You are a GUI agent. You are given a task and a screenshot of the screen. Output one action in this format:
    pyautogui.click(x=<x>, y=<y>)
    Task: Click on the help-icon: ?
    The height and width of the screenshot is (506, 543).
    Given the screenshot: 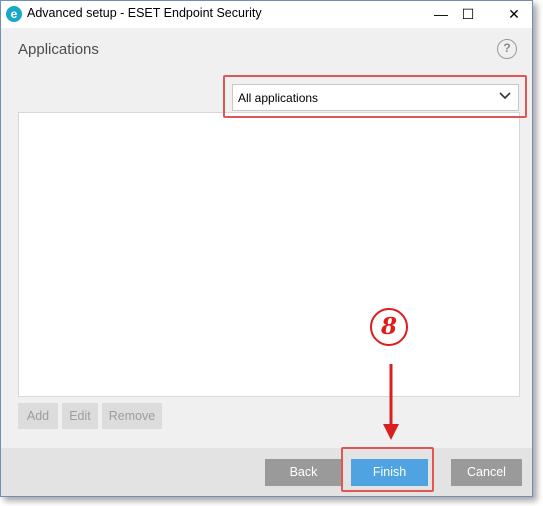 What is the action you would take?
    pyautogui.click(x=507, y=49)
    